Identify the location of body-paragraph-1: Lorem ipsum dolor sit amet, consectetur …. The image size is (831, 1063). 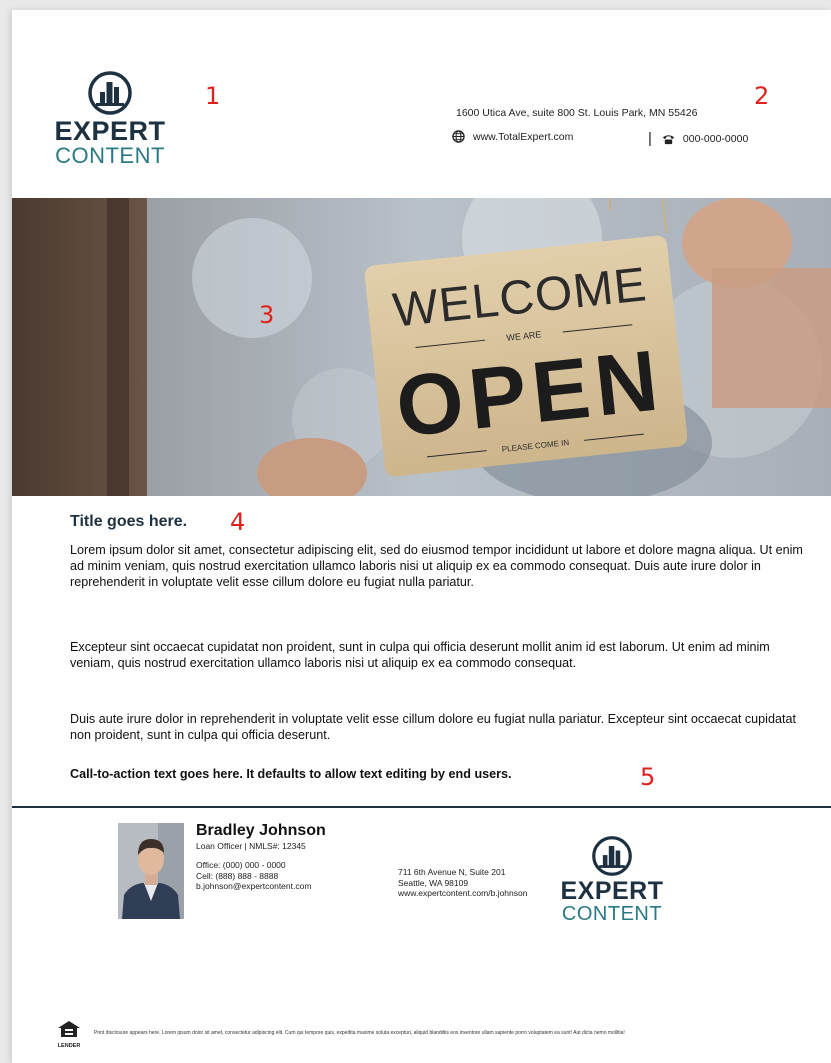
(436, 566).